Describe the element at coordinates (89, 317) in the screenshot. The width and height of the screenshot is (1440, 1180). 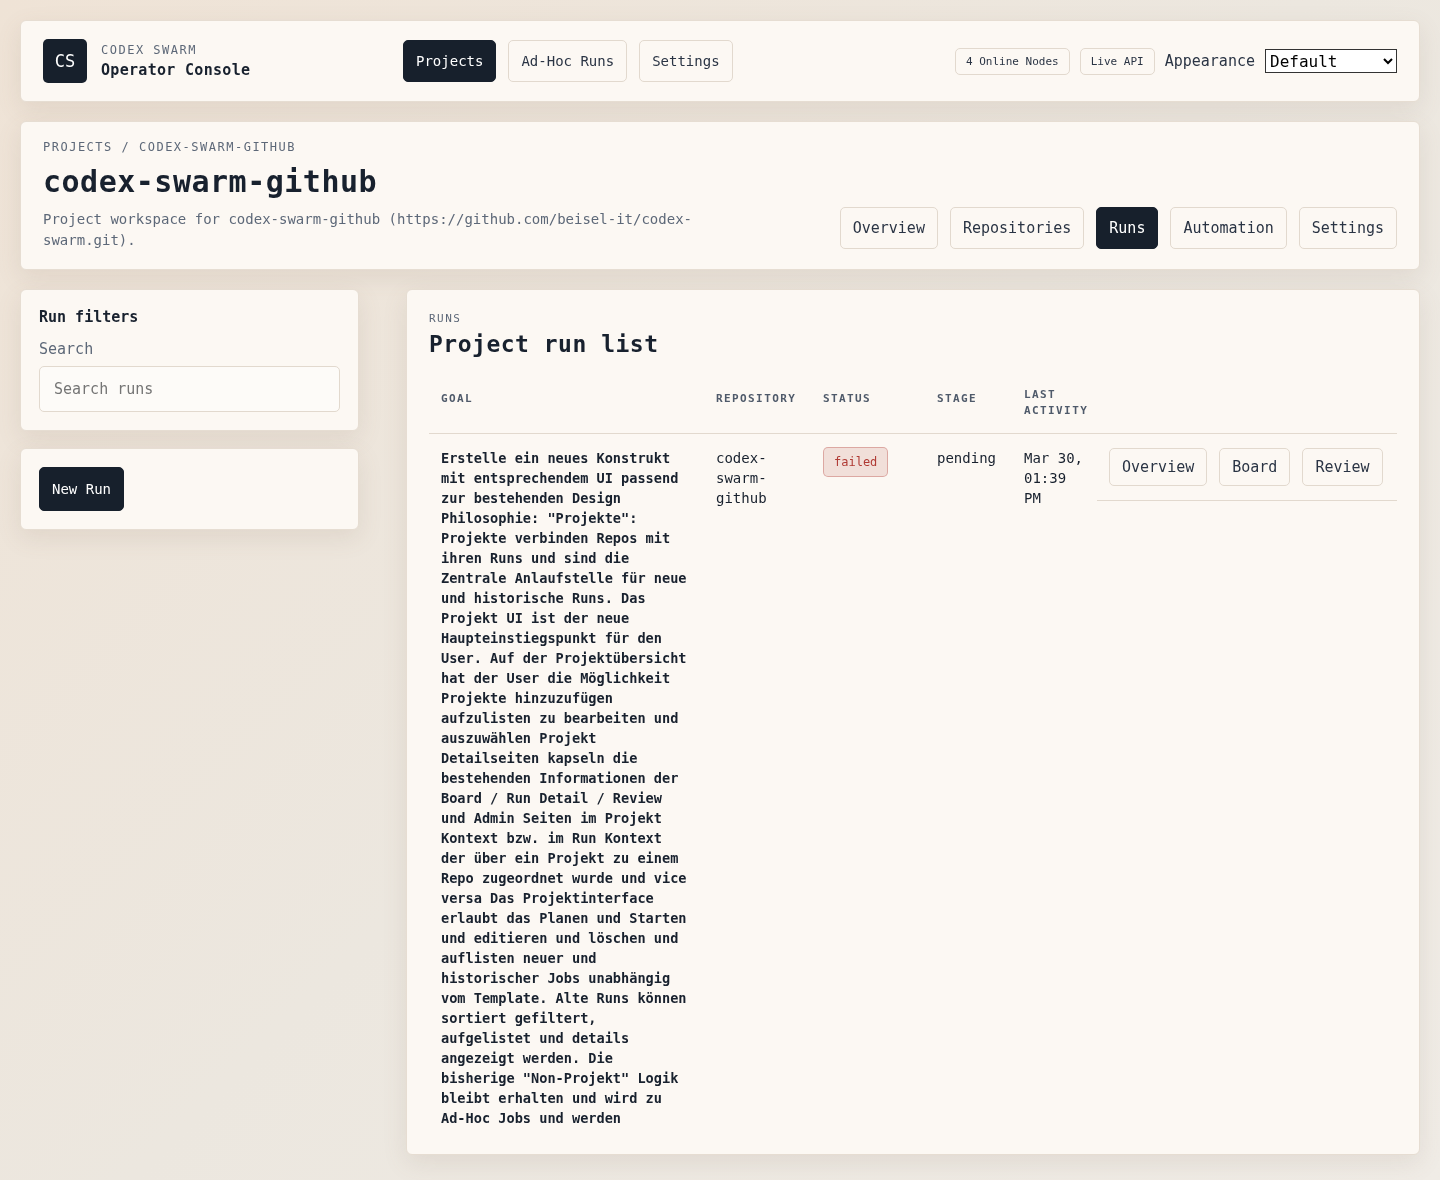
I see `filters-title: Run filters` at that location.